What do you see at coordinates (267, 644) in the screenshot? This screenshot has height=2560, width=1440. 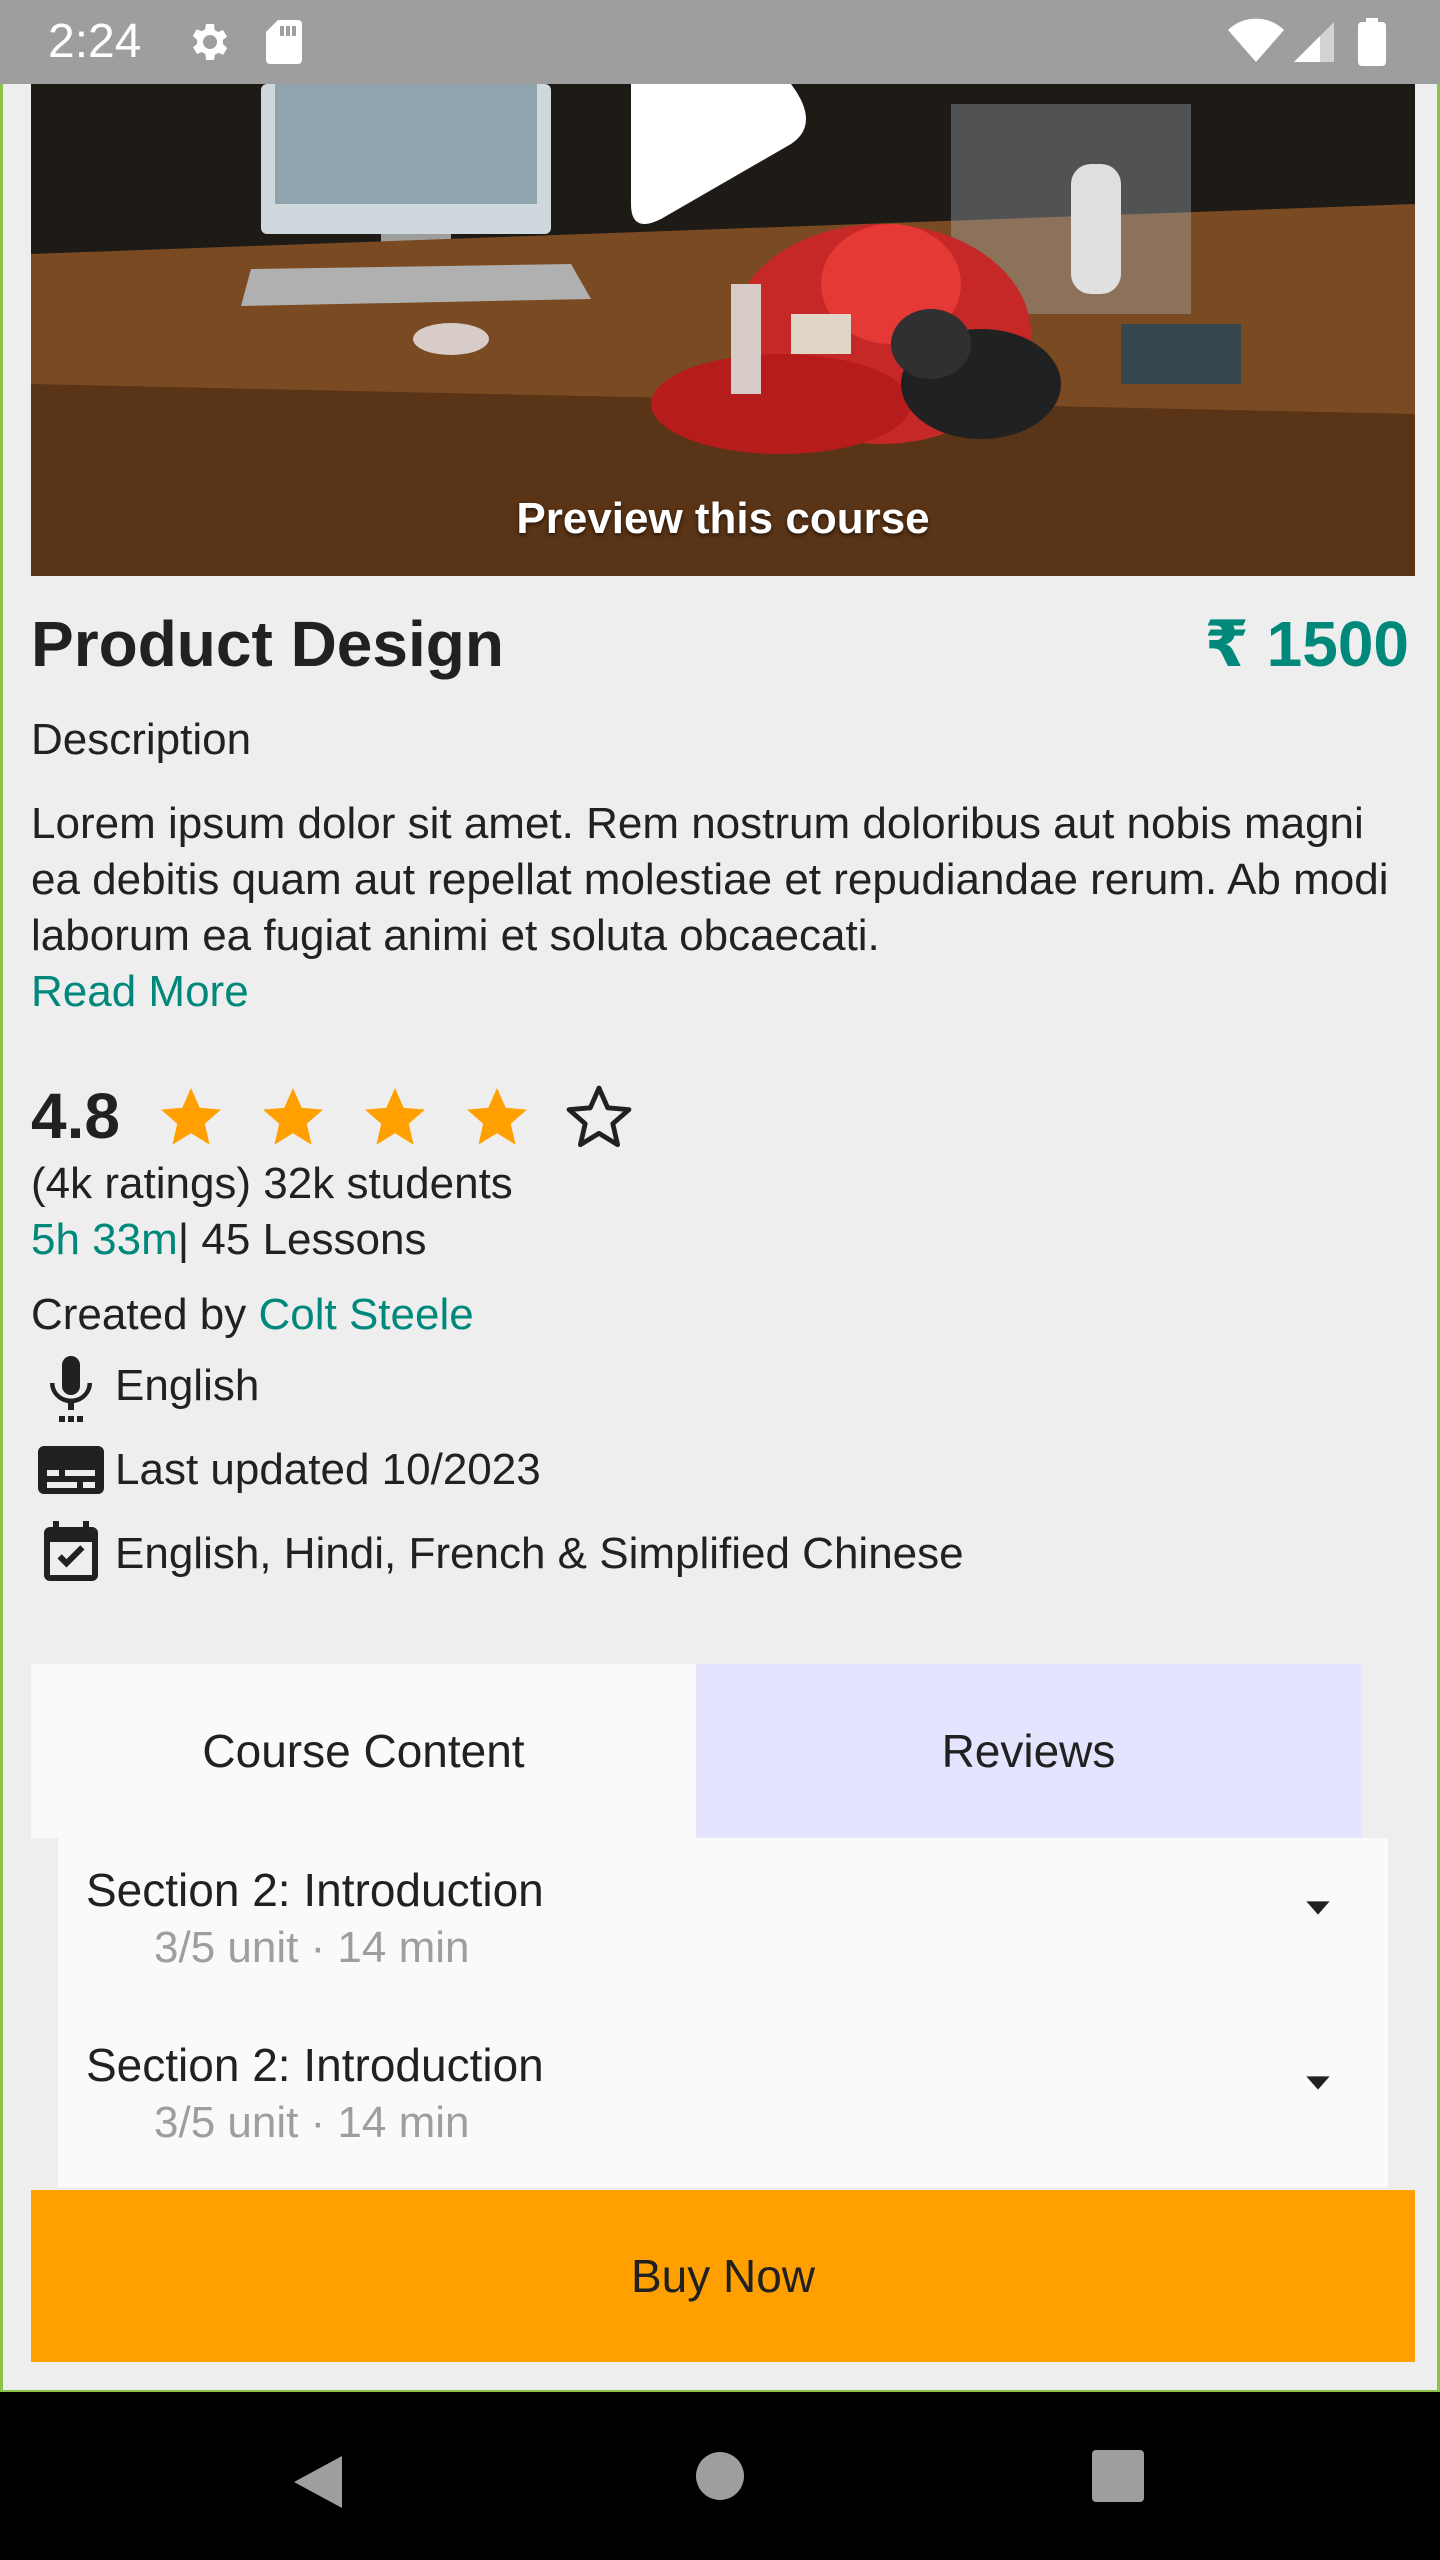 I see `course-title: Product Design` at bounding box center [267, 644].